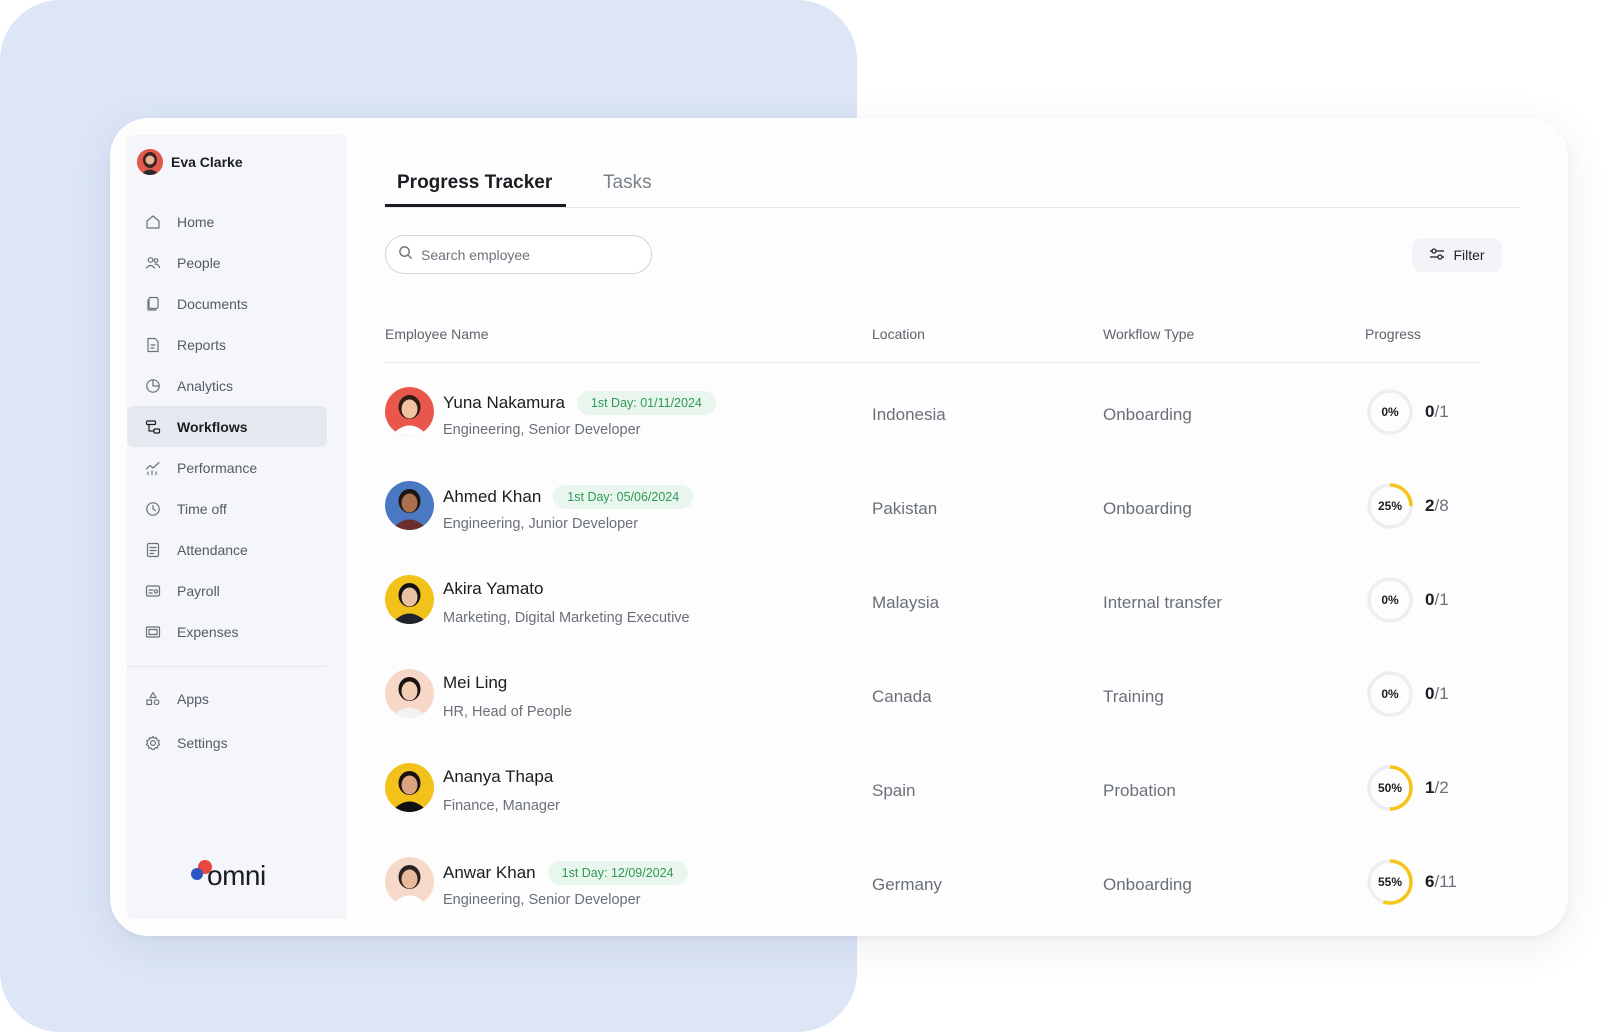 This screenshot has width=1620, height=1032. I want to click on workflow-type-cell: Internal transfer, so click(1163, 602).